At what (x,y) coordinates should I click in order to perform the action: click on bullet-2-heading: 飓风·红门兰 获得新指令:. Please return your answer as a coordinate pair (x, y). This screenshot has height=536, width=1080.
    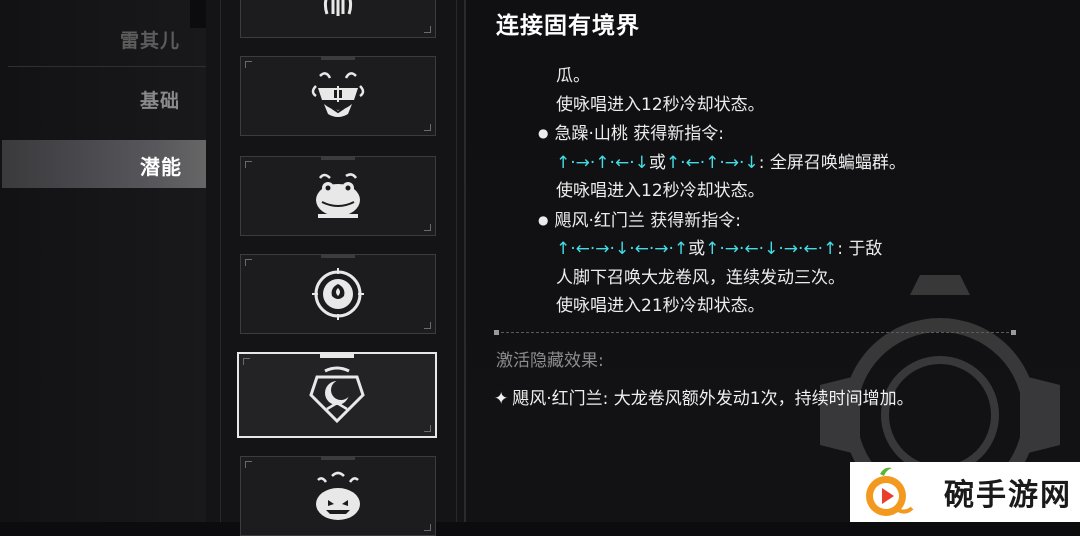
    Looking at the image, I should click on (648, 220).